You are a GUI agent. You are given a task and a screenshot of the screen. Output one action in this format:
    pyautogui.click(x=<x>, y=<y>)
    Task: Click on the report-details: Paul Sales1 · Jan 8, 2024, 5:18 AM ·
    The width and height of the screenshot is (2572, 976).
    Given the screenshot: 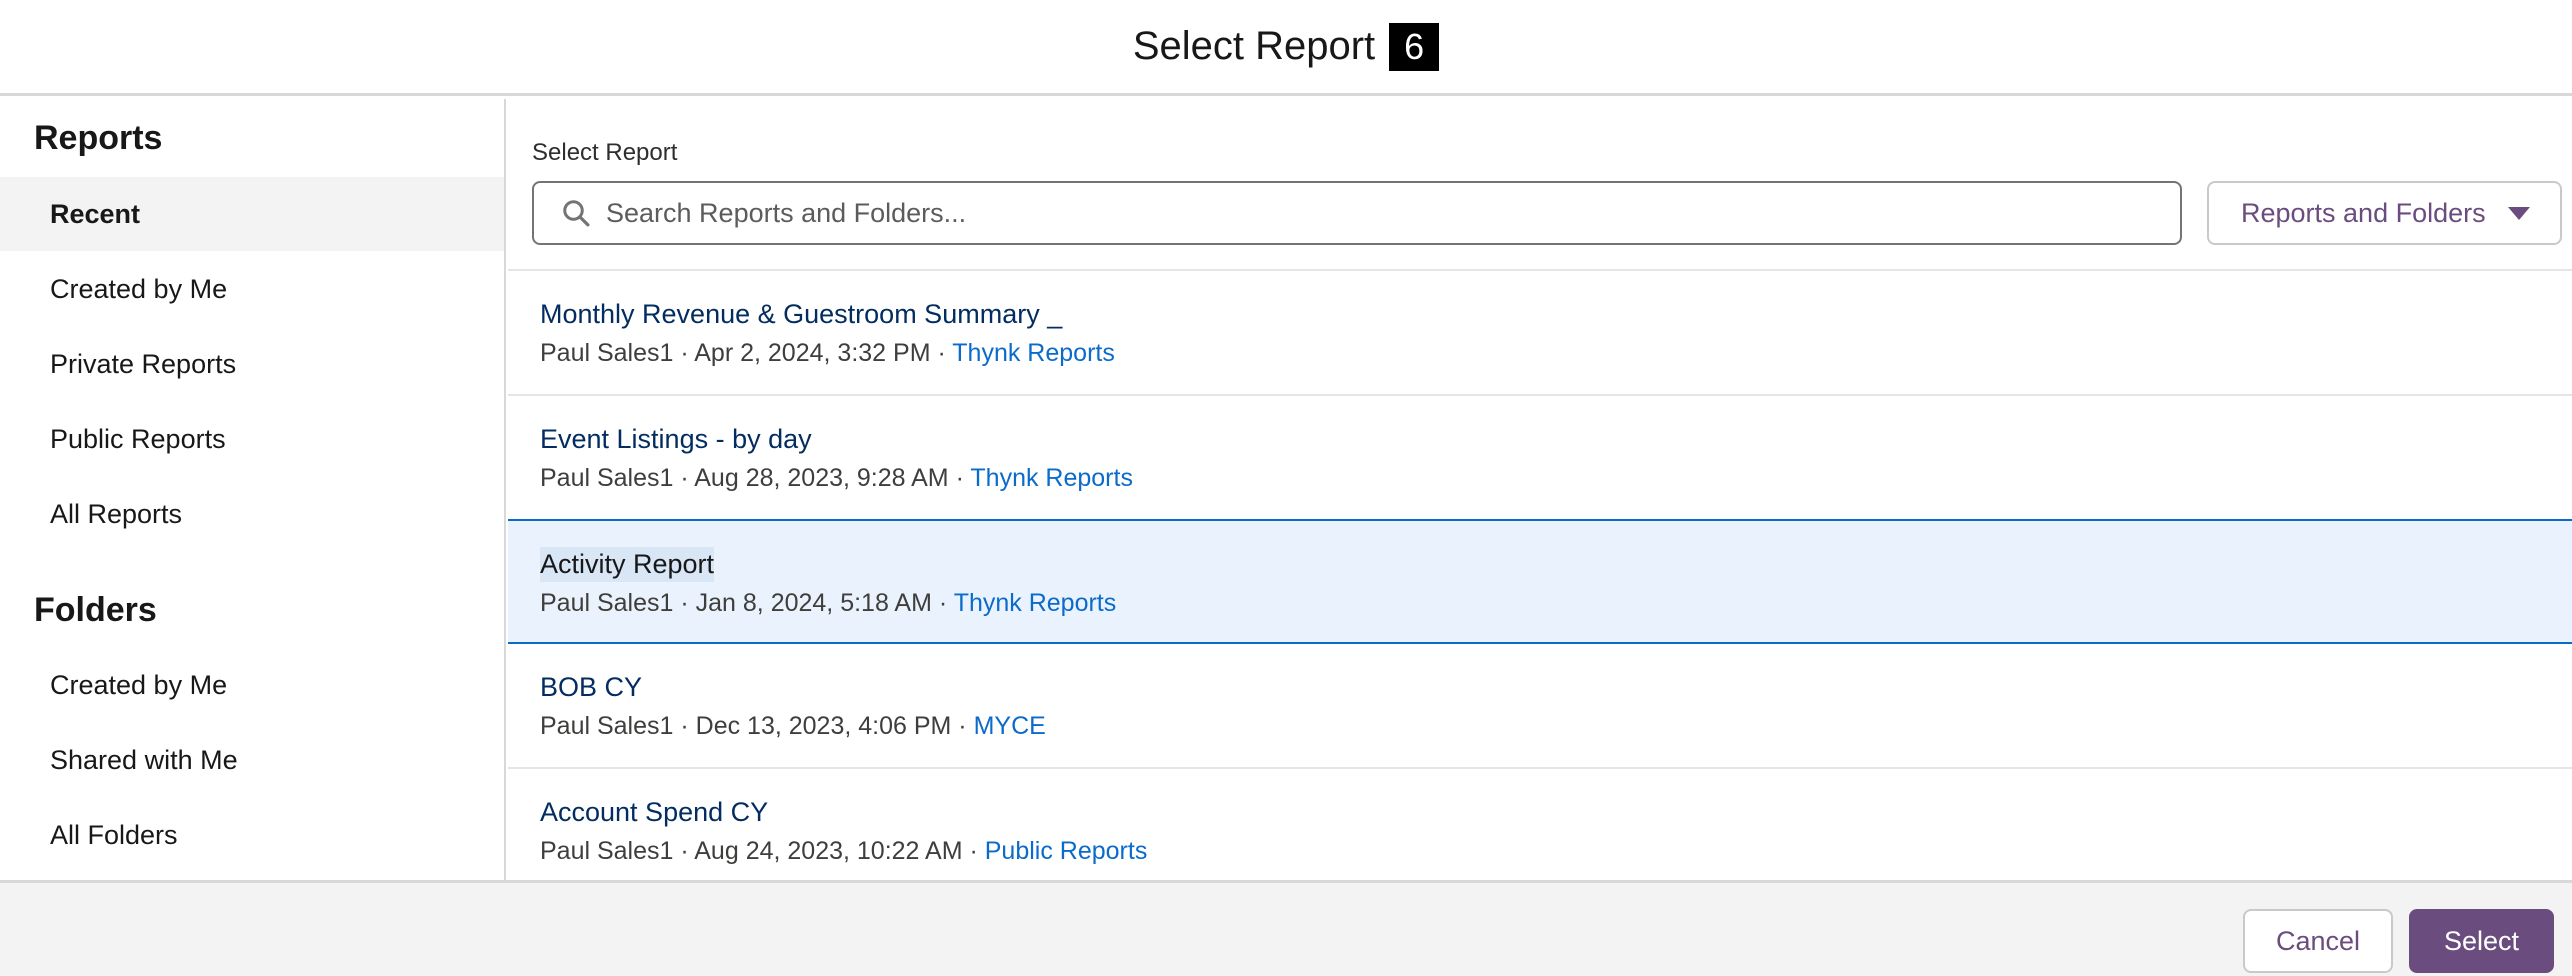 What is the action you would take?
    pyautogui.click(x=747, y=603)
    